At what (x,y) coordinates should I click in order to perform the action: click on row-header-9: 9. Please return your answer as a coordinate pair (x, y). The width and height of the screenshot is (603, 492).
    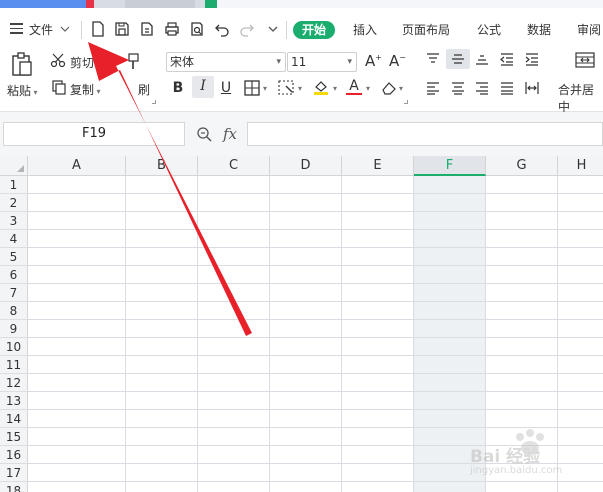
    Looking at the image, I should click on (14, 329).